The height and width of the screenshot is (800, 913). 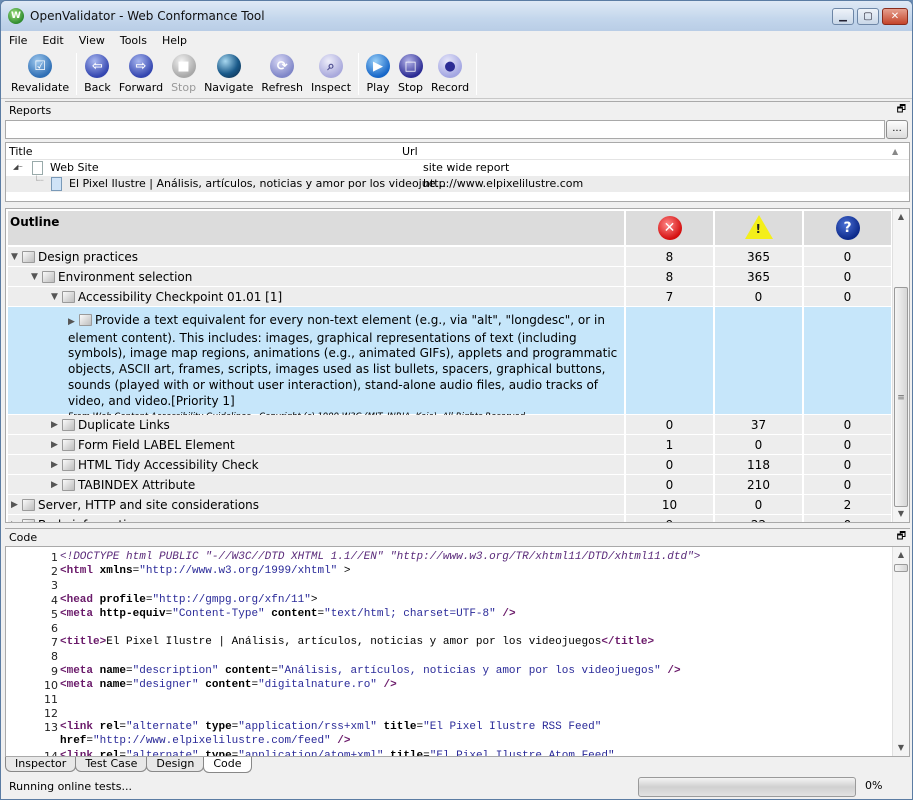 What do you see at coordinates (874, 785) in the screenshot?
I see `progress-percent: 0%` at bounding box center [874, 785].